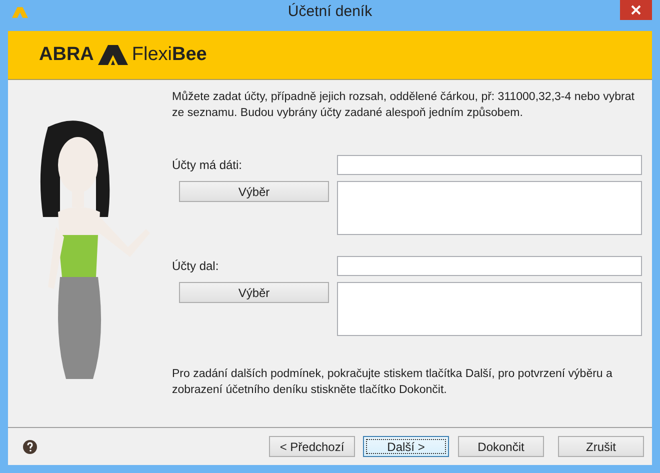 This screenshot has width=660, height=473. I want to click on product-text: FlexiBee, so click(169, 54).